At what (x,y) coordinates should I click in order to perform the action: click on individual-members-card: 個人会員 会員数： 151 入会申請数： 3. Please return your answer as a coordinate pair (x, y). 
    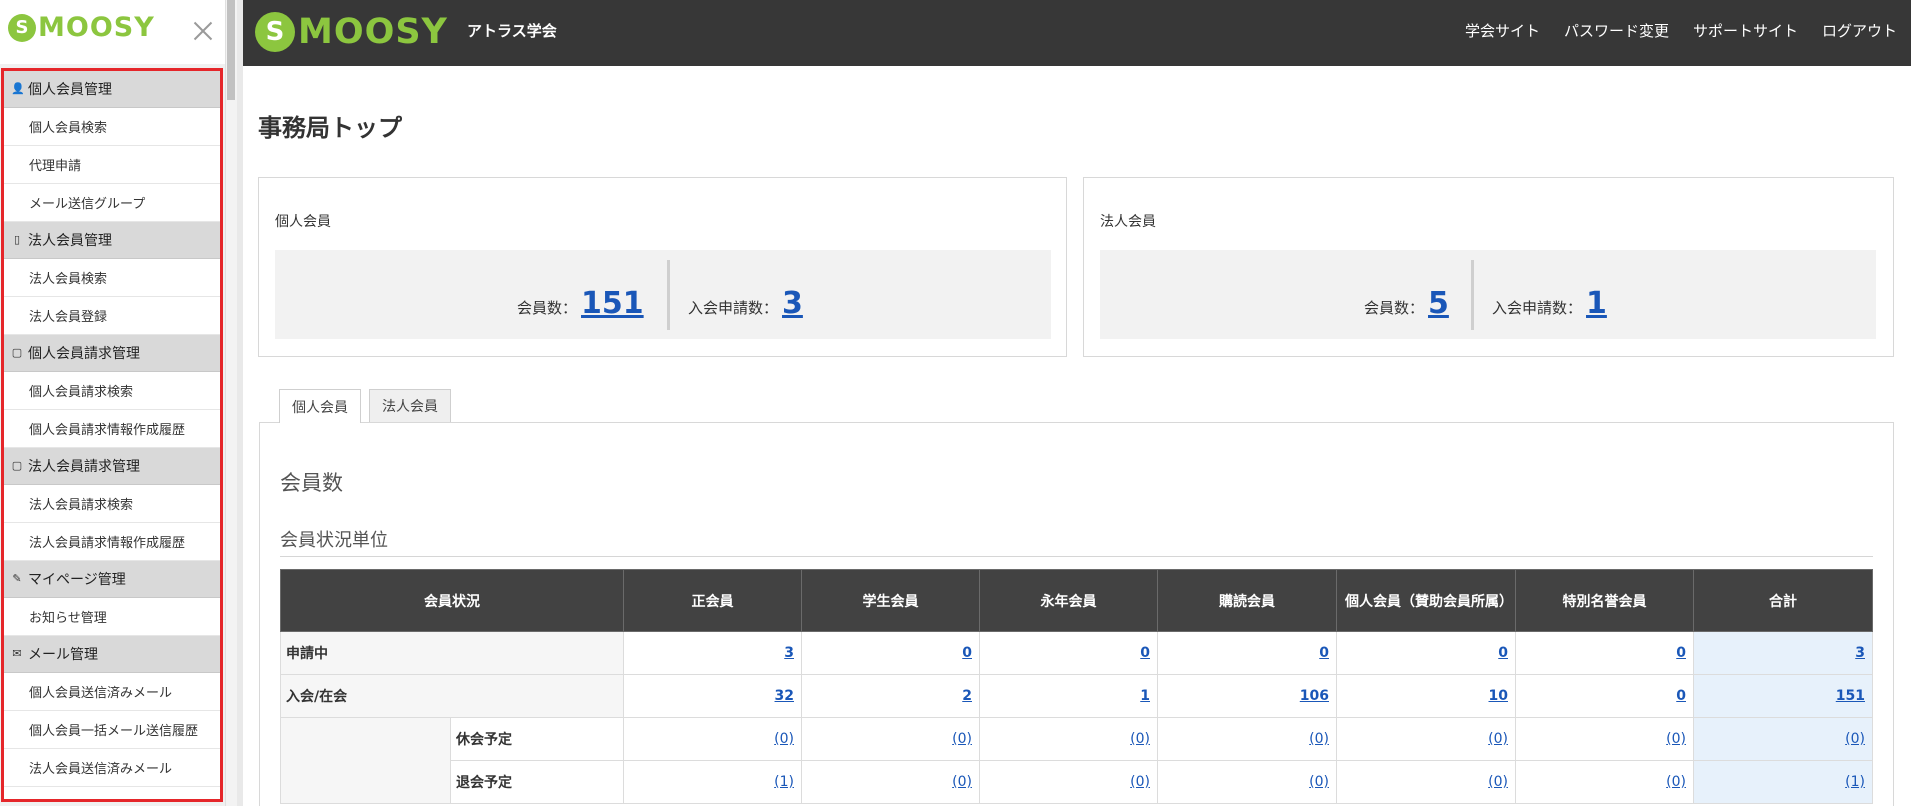
    Looking at the image, I should click on (662, 267).